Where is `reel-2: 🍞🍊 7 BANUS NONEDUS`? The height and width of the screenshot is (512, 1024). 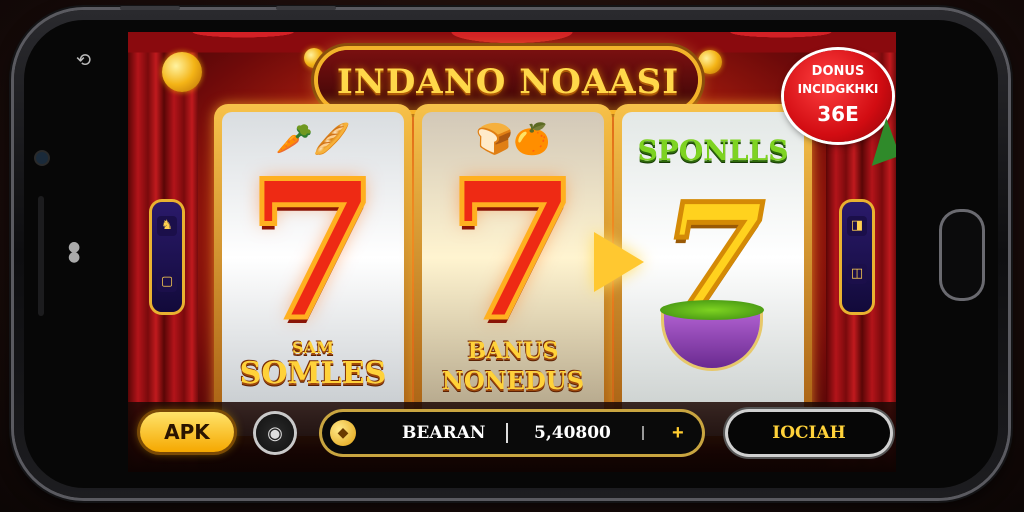 reel-2: 🍞🍊 7 BANUS NONEDUS is located at coordinates (513, 274).